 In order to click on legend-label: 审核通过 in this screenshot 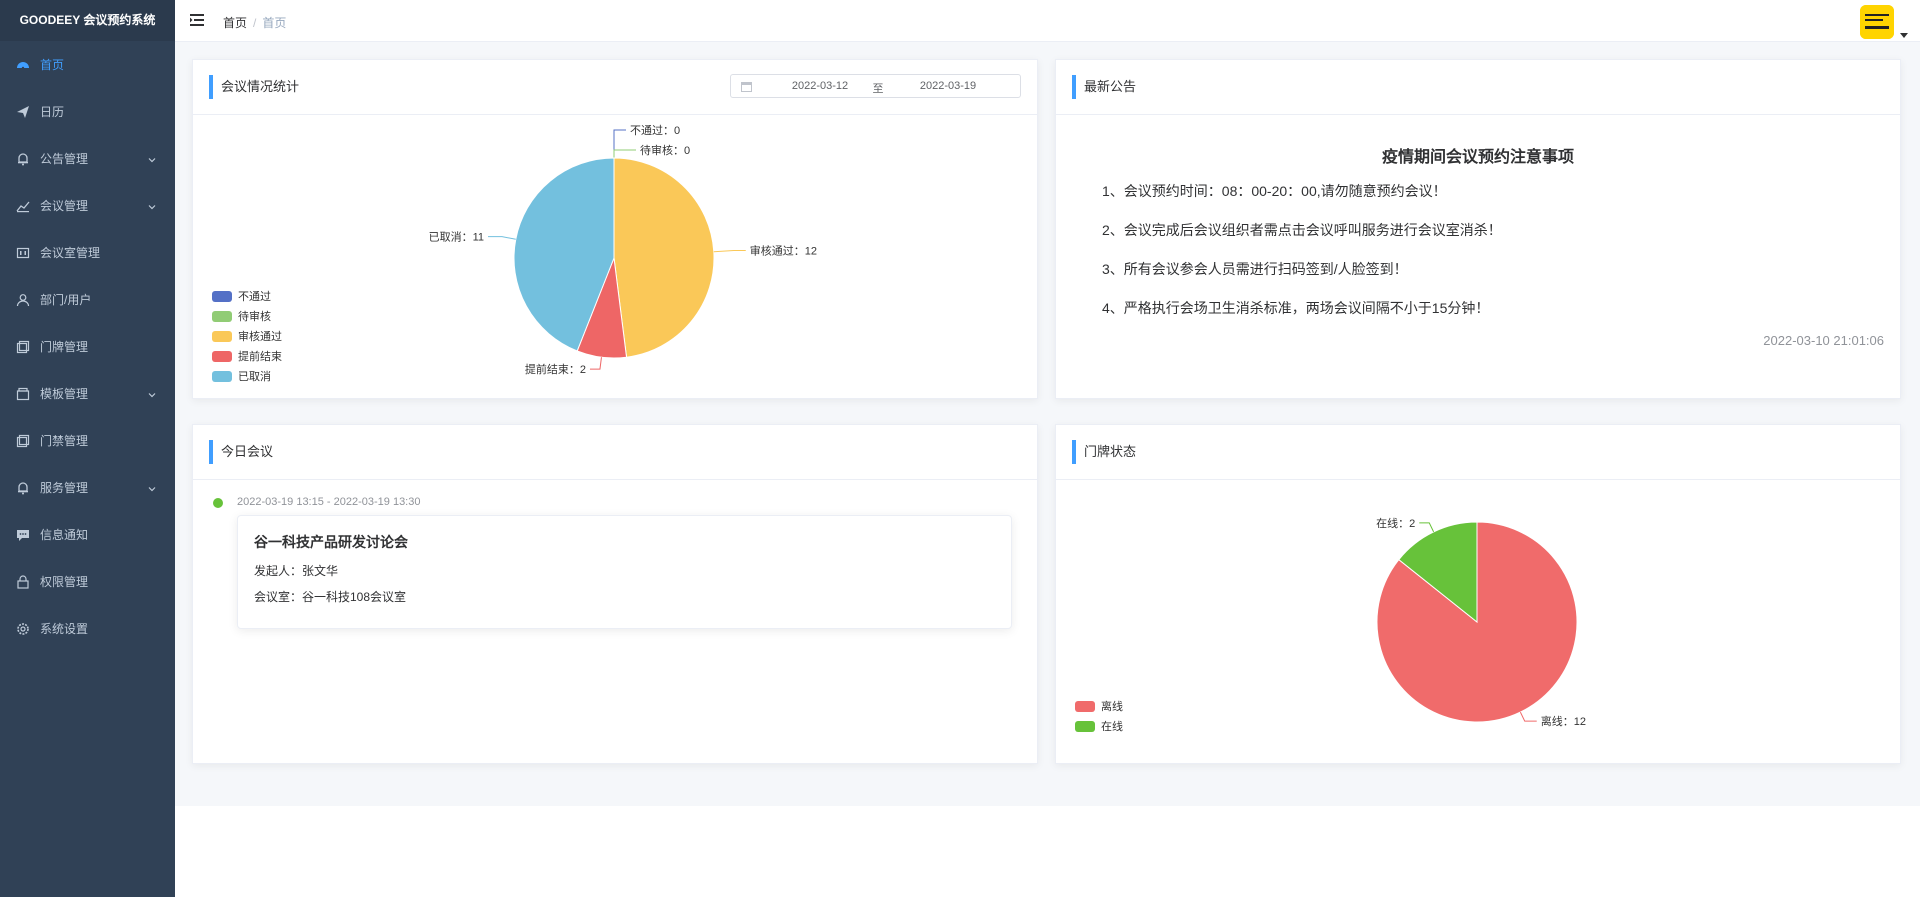, I will do `click(260, 337)`.